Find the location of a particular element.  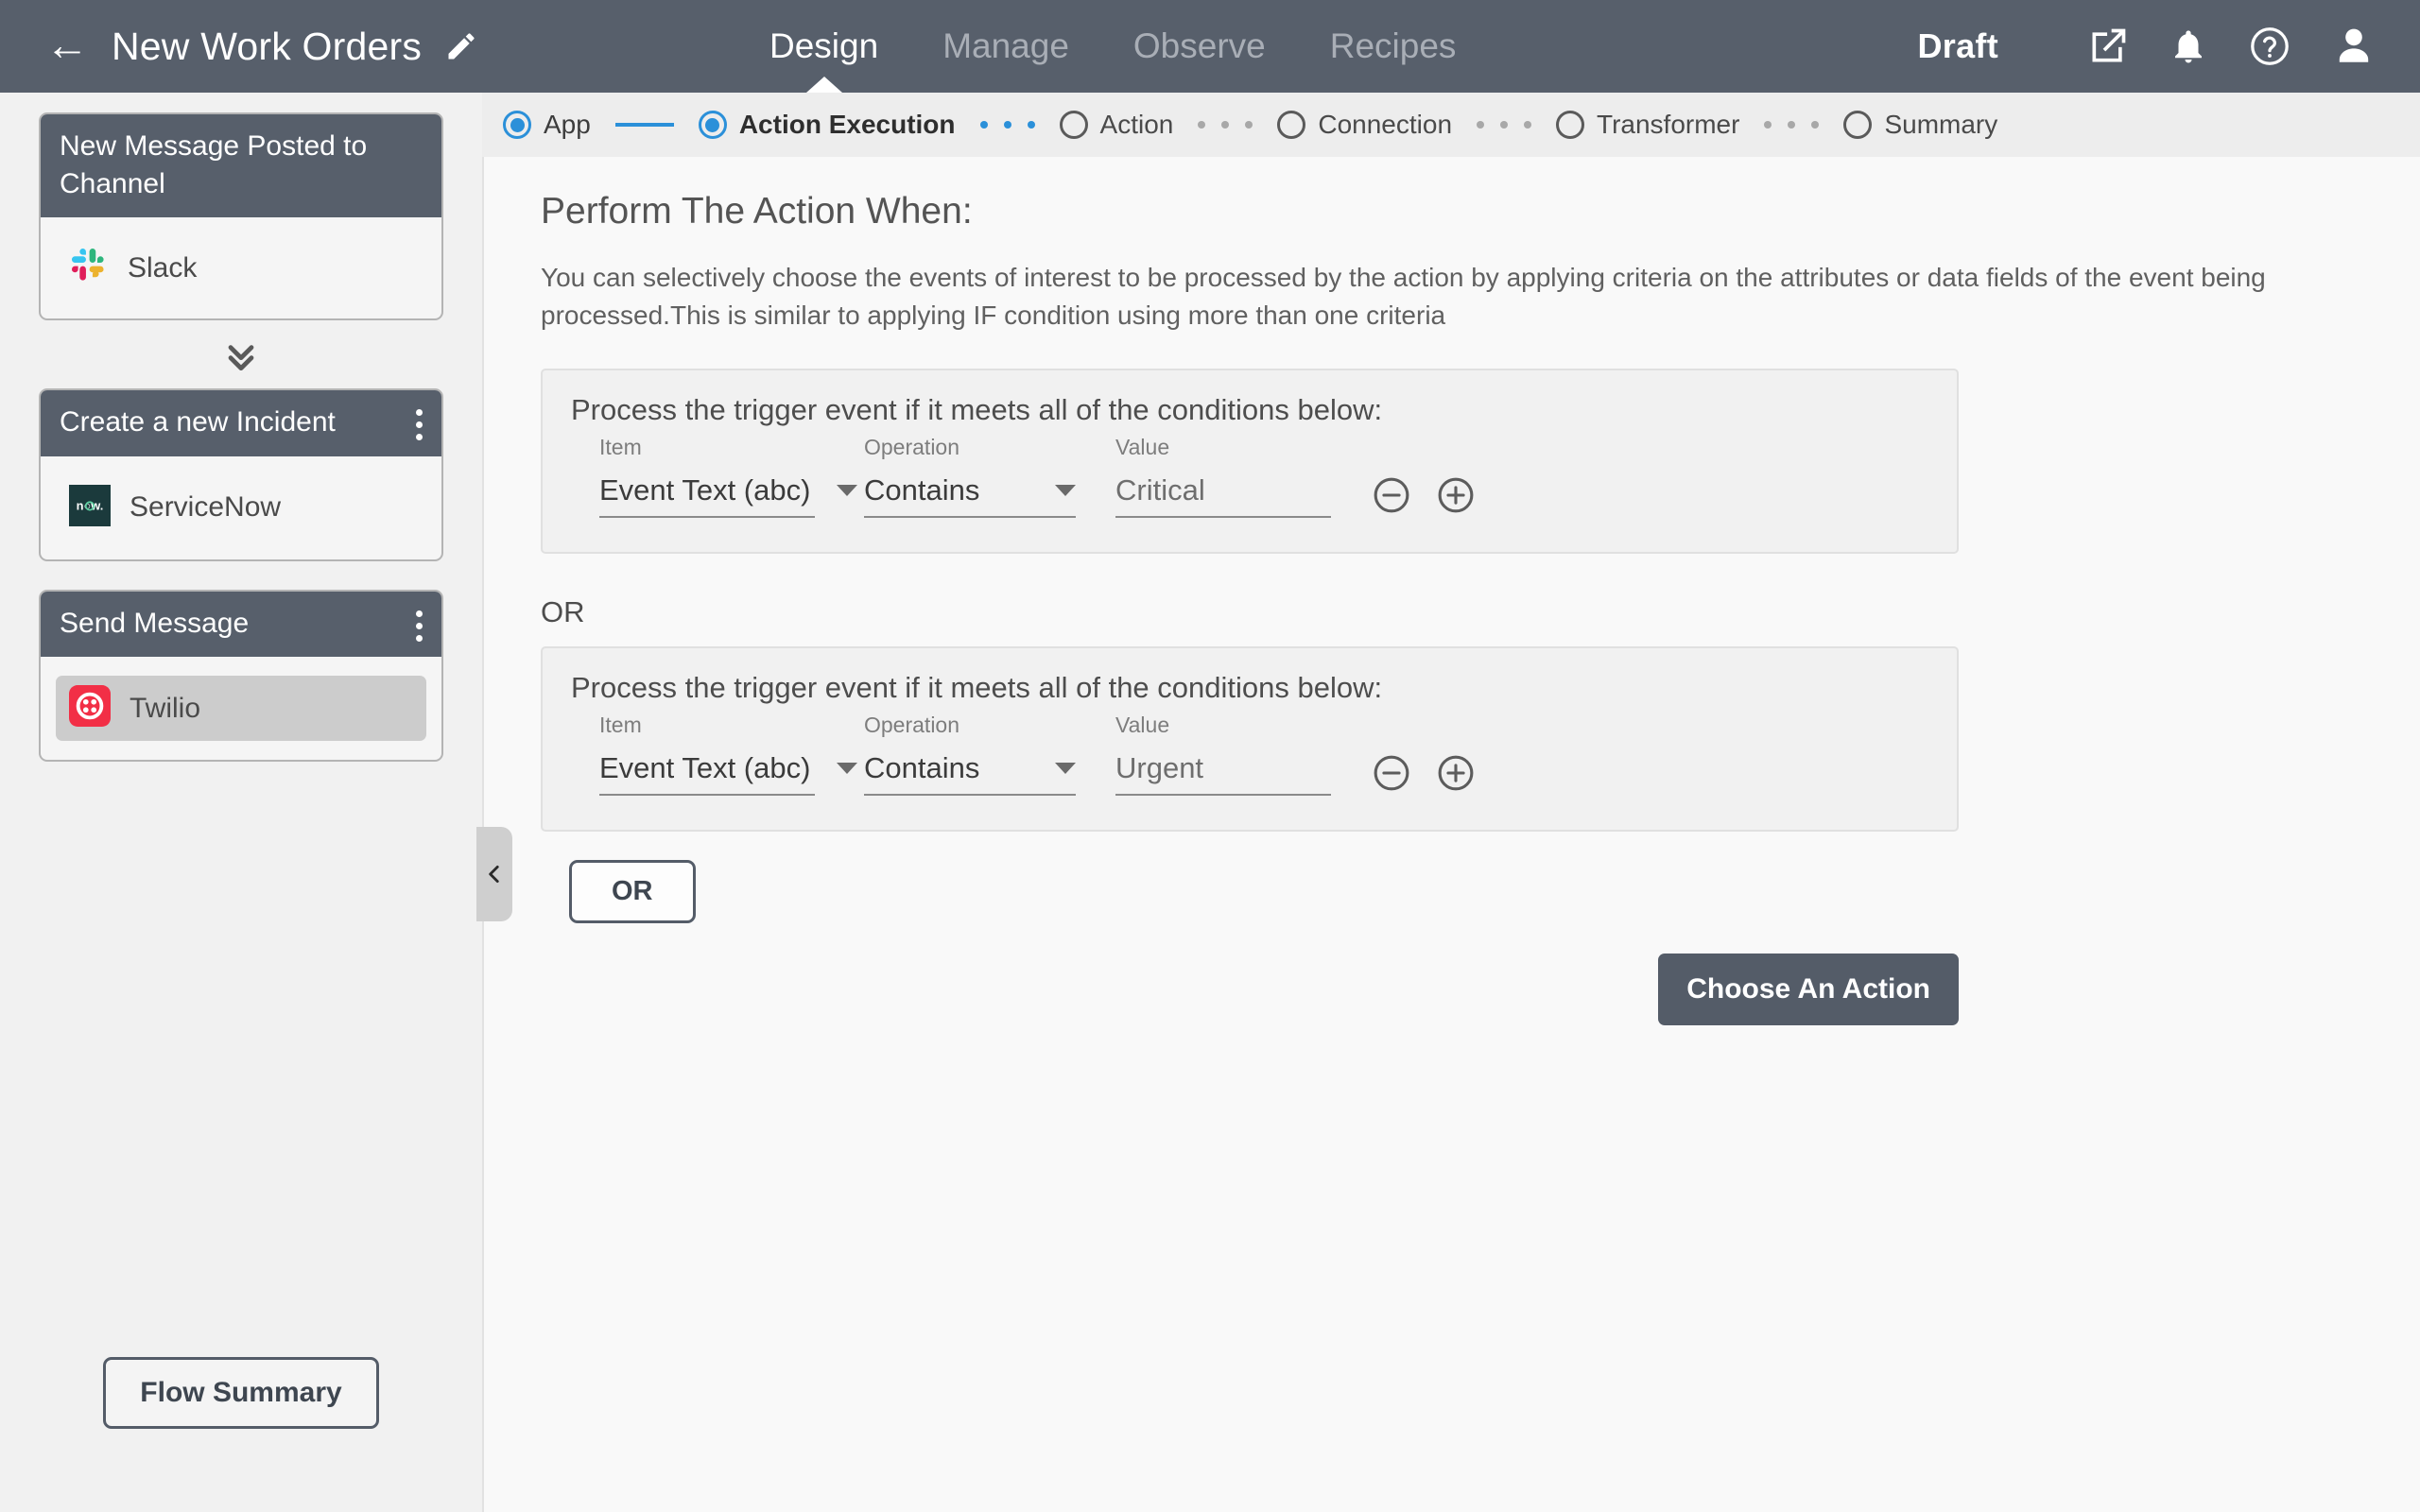

add-or-group-button: OR is located at coordinates (632, 891).